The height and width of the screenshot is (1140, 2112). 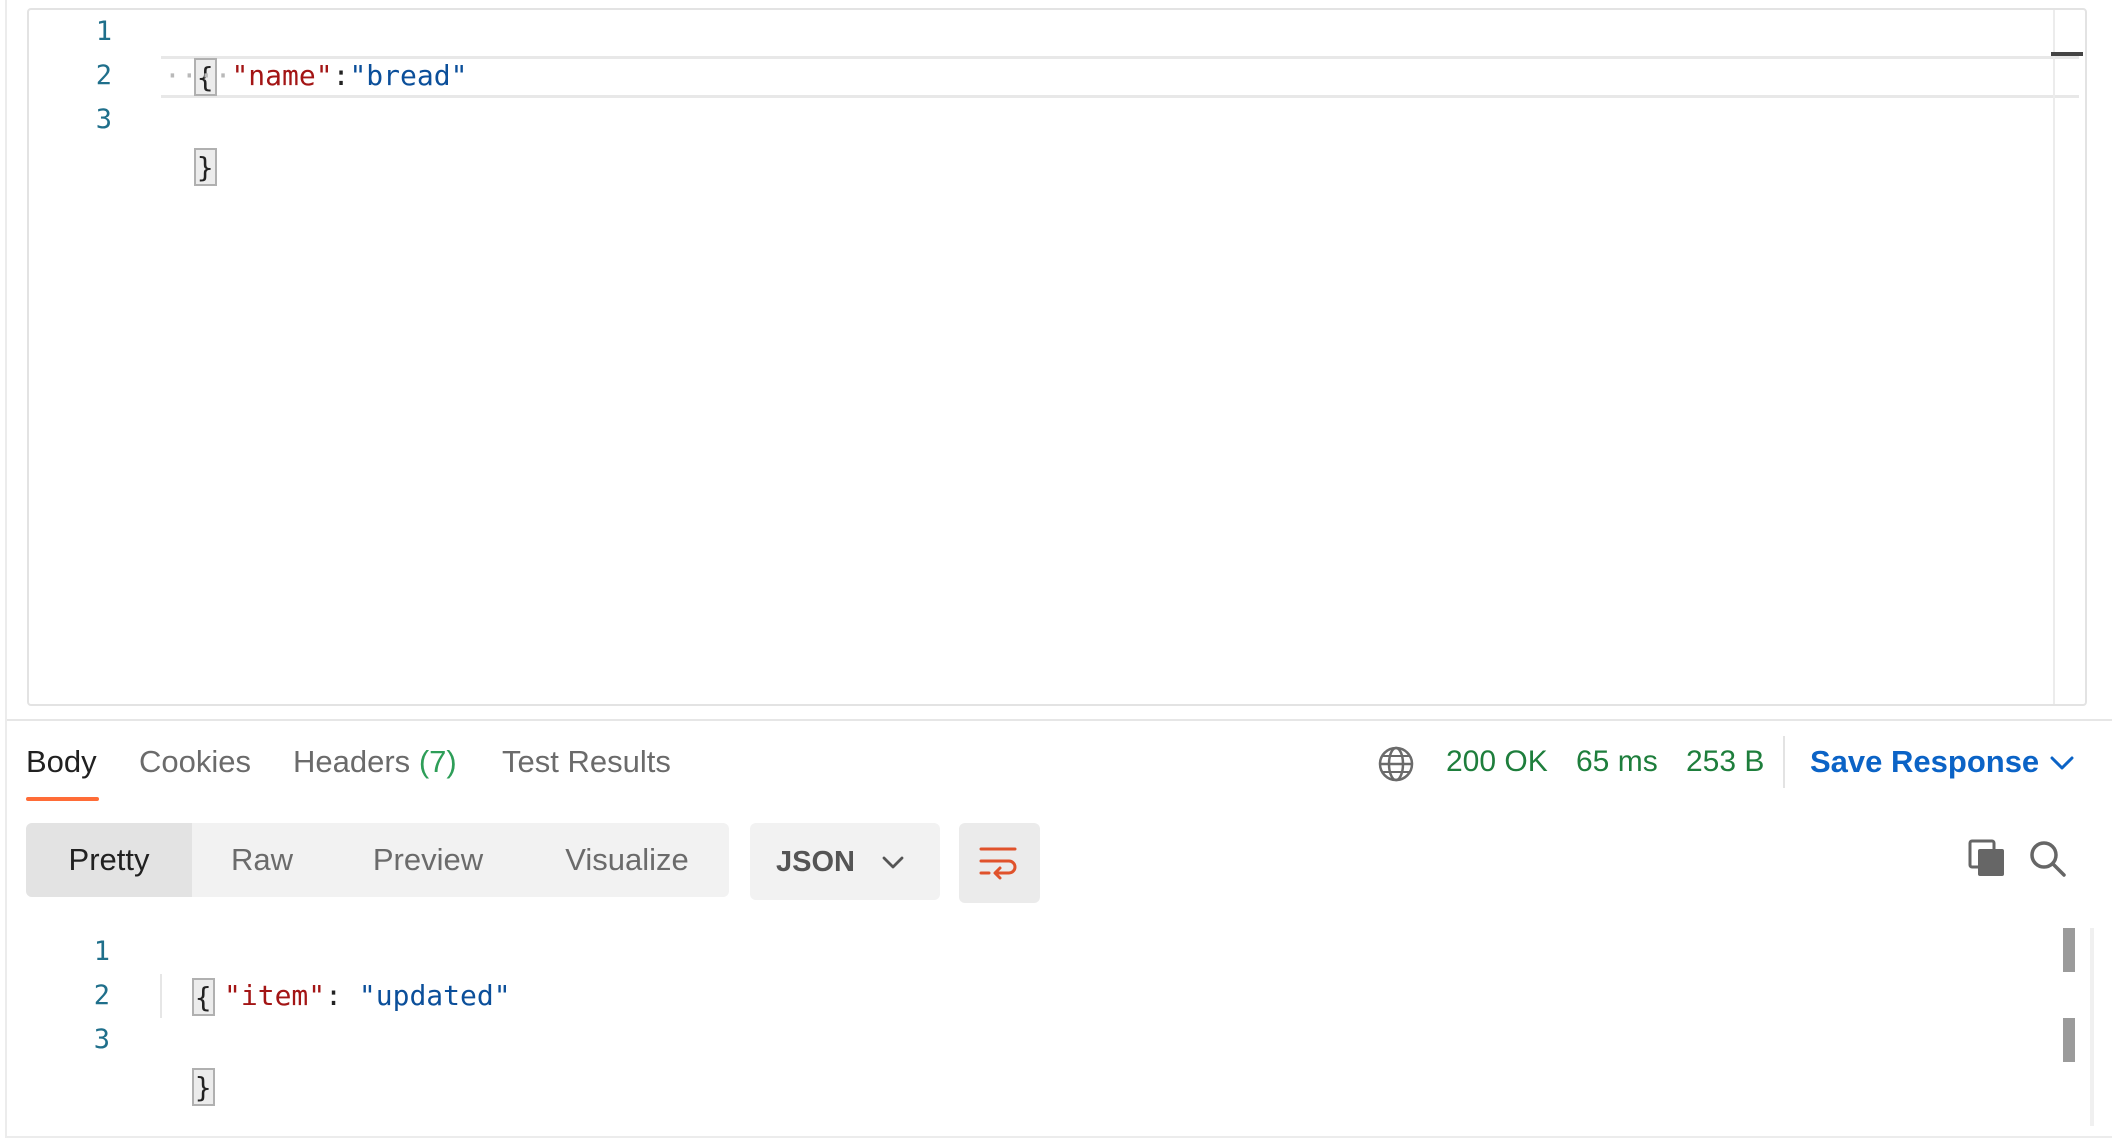 I want to click on wrap-lines-button, so click(x=999, y=863).